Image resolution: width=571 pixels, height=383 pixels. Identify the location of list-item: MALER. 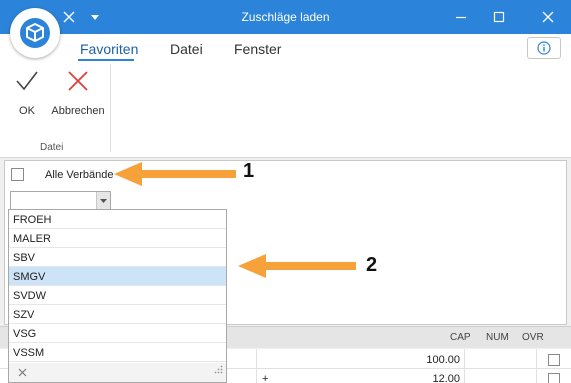
(117, 238).